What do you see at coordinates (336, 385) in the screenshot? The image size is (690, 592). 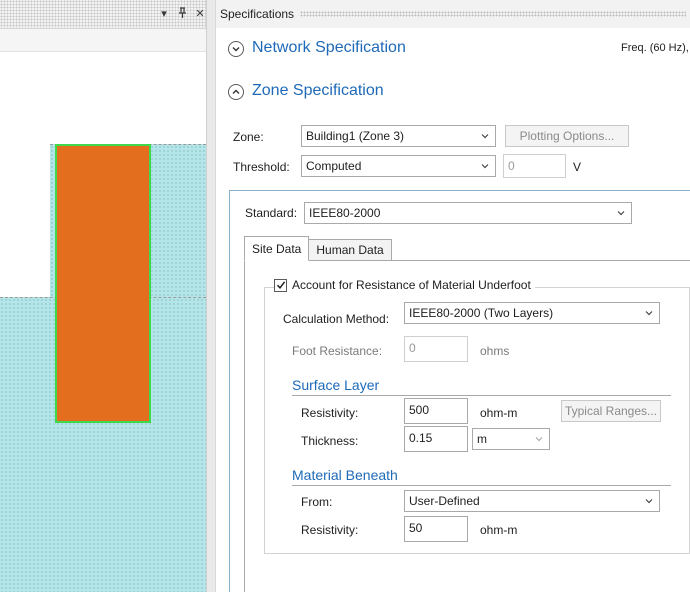 I see `surface-layer-title: Surface Layer` at bounding box center [336, 385].